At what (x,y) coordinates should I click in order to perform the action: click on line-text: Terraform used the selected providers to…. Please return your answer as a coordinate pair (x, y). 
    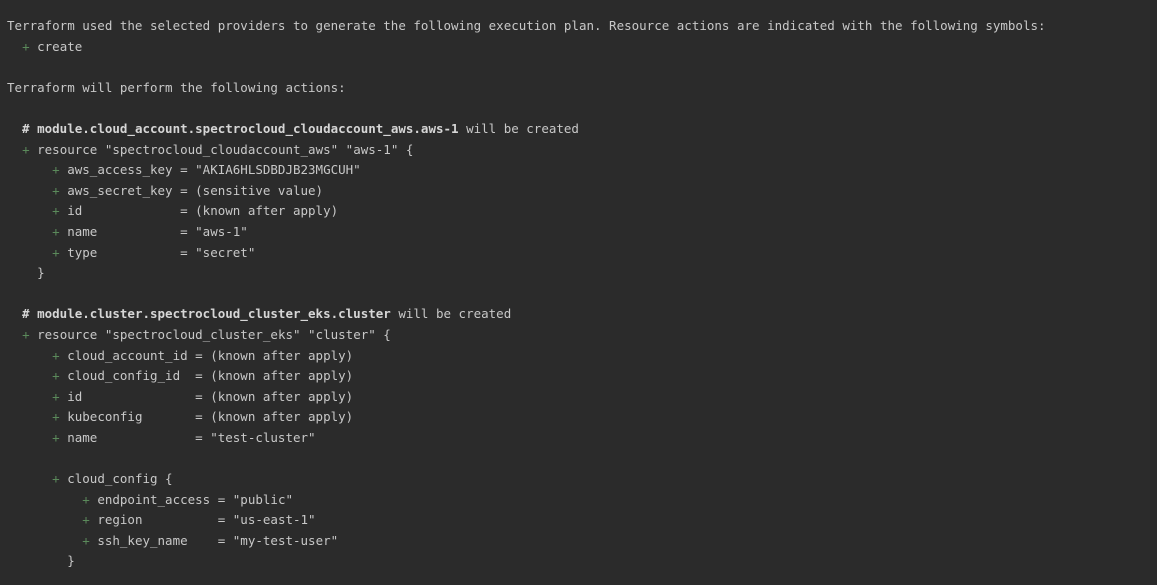
    Looking at the image, I should click on (526, 25).